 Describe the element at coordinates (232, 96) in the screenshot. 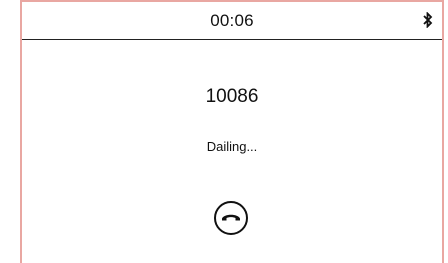

I see `dialed-number: 10086` at that location.